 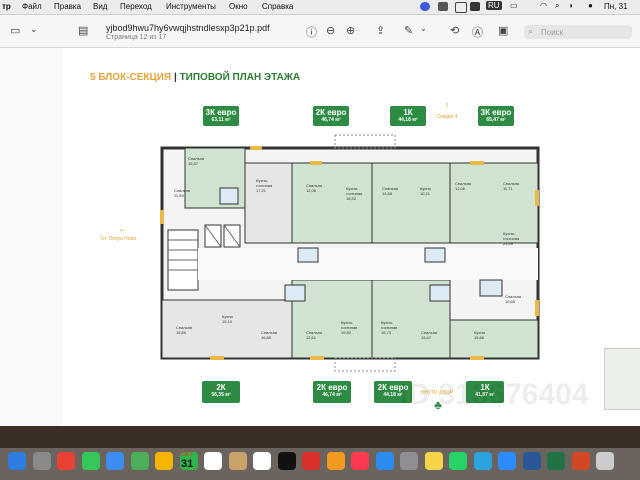 What do you see at coordinates (136, 6) in the screenshot?
I see `menu-go: Переход` at bounding box center [136, 6].